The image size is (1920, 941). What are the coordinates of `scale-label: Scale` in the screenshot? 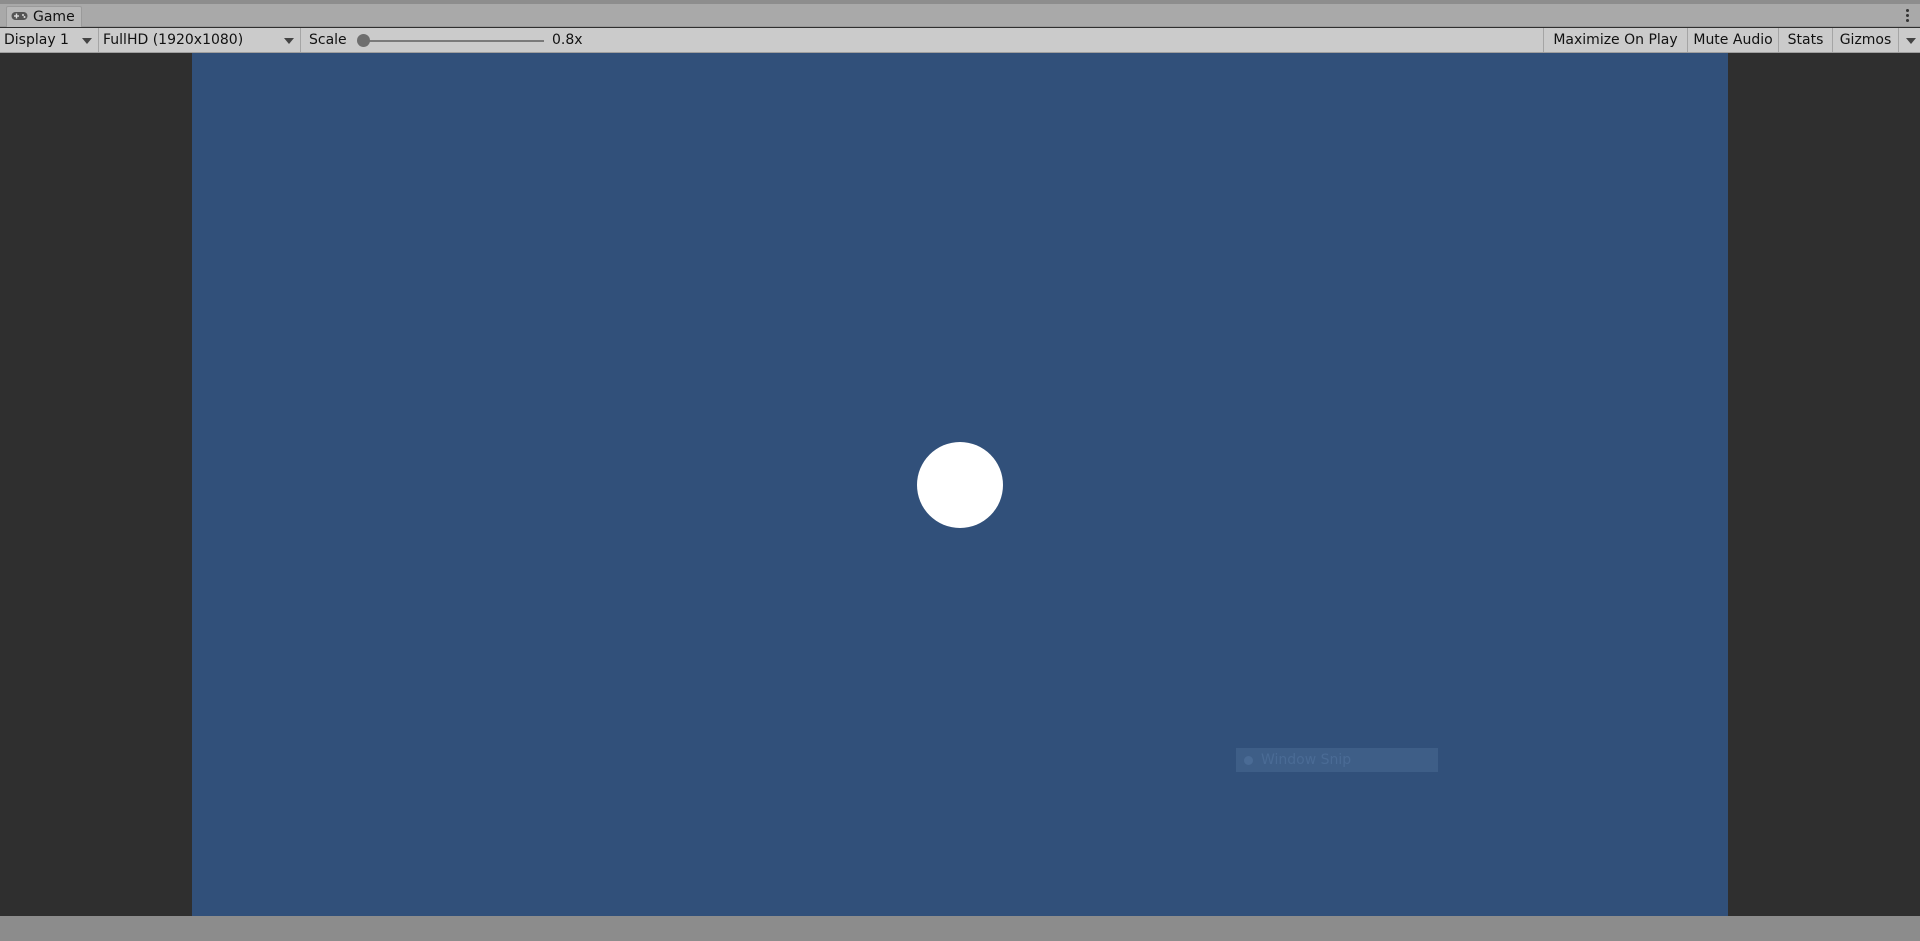 It's located at (328, 40).